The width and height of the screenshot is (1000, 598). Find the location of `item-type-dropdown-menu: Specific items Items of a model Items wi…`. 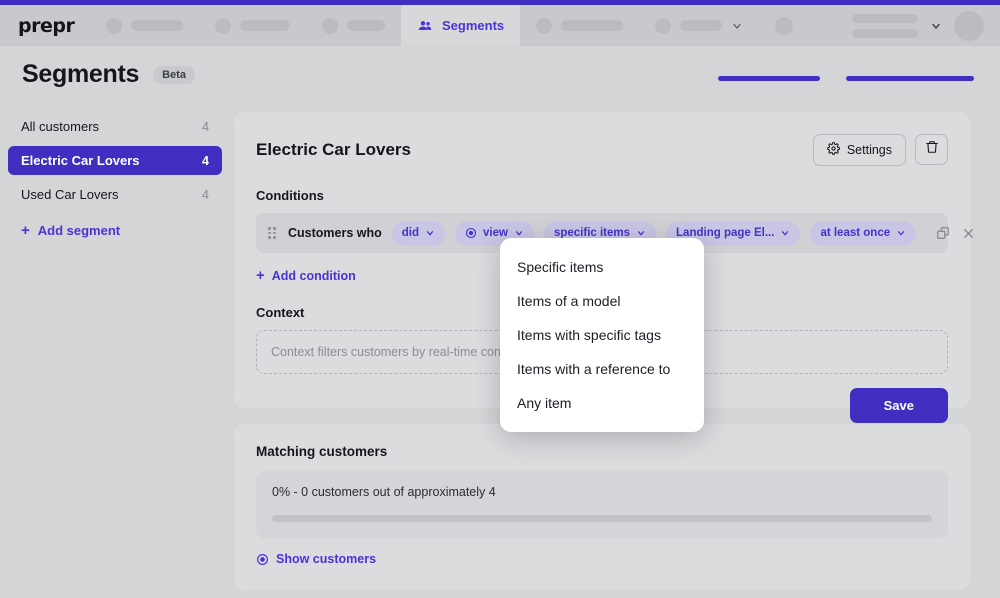

item-type-dropdown-menu: Specific items Items of a model Items wi… is located at coordinates (602, 335).